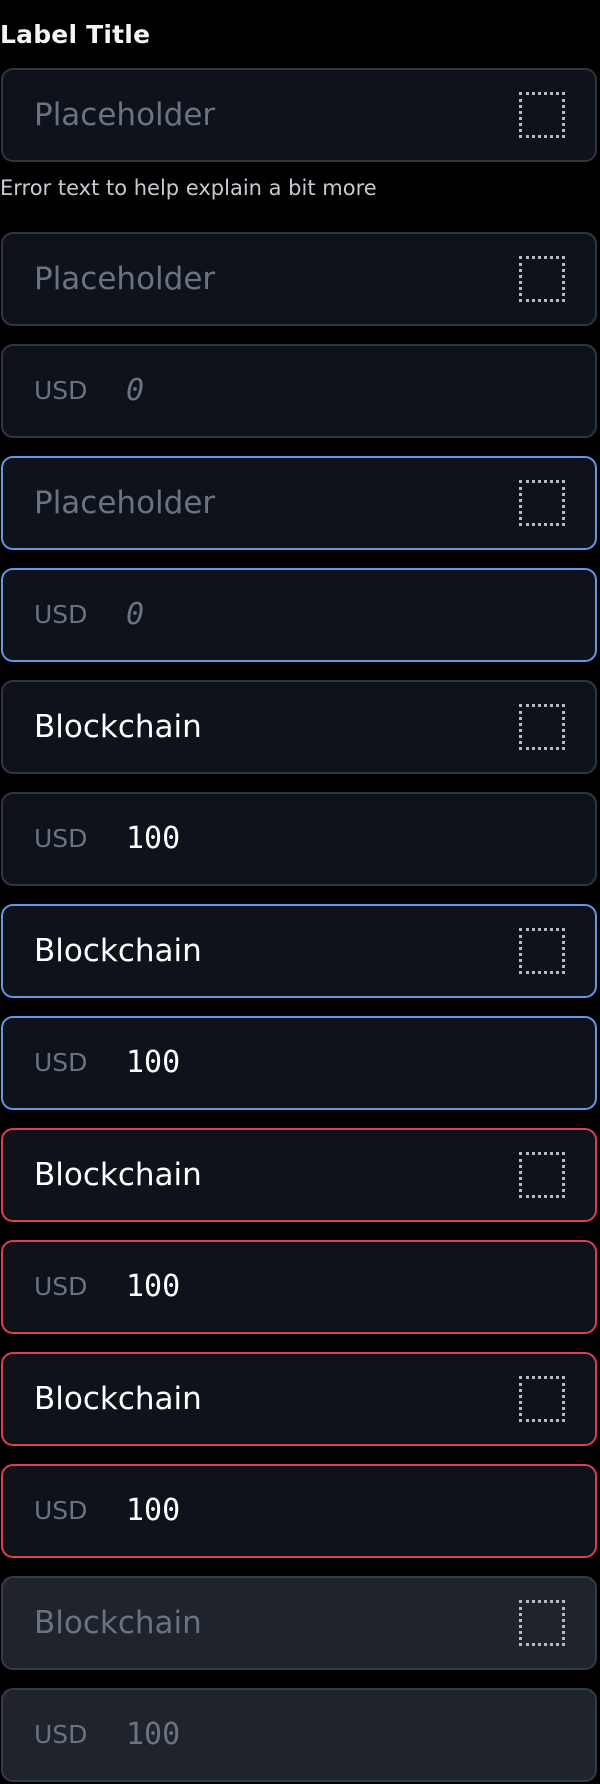  I want to click on text-field-focus-placeholder: Placeholder, so click(299, 503).